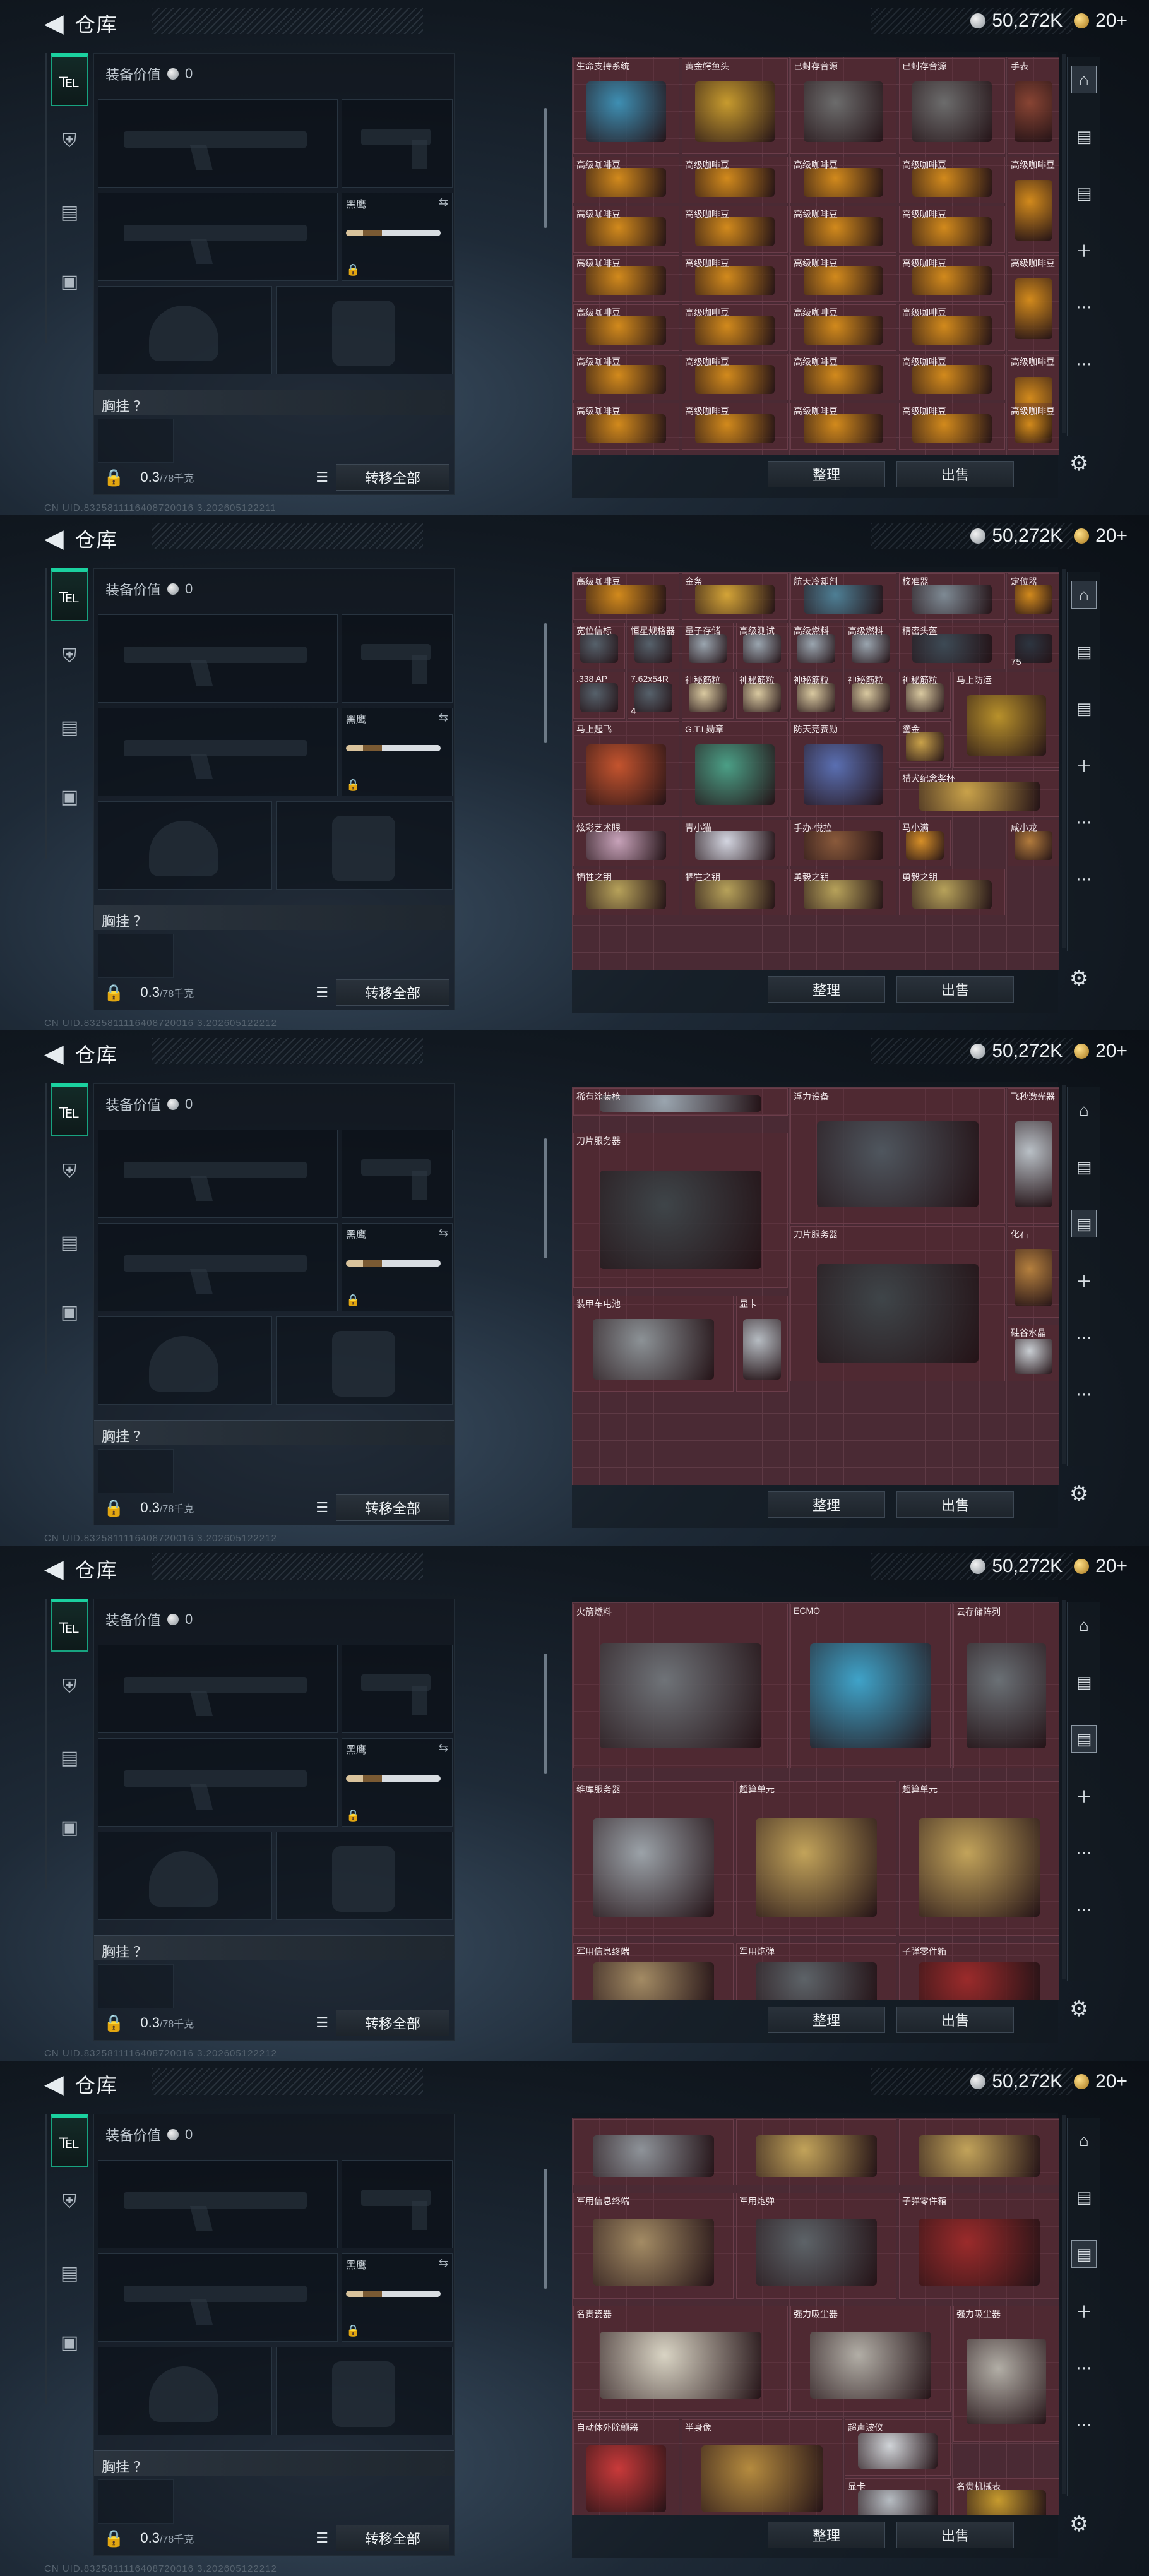  Describe the element at coordinates (870, 2359) in the screenshot. I see `inventory-item: 强力吸尘器` at that location.